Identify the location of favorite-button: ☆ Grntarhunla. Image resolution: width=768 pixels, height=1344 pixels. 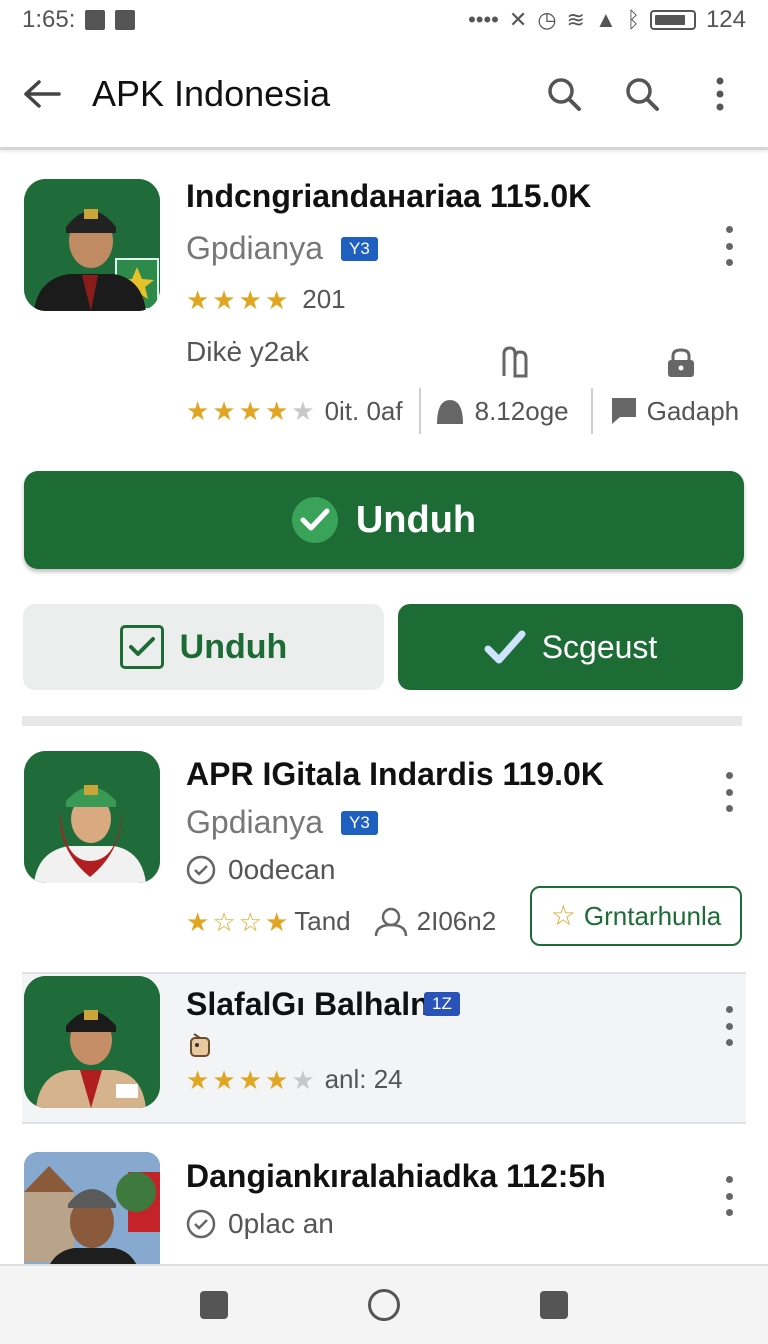
(636, 916).